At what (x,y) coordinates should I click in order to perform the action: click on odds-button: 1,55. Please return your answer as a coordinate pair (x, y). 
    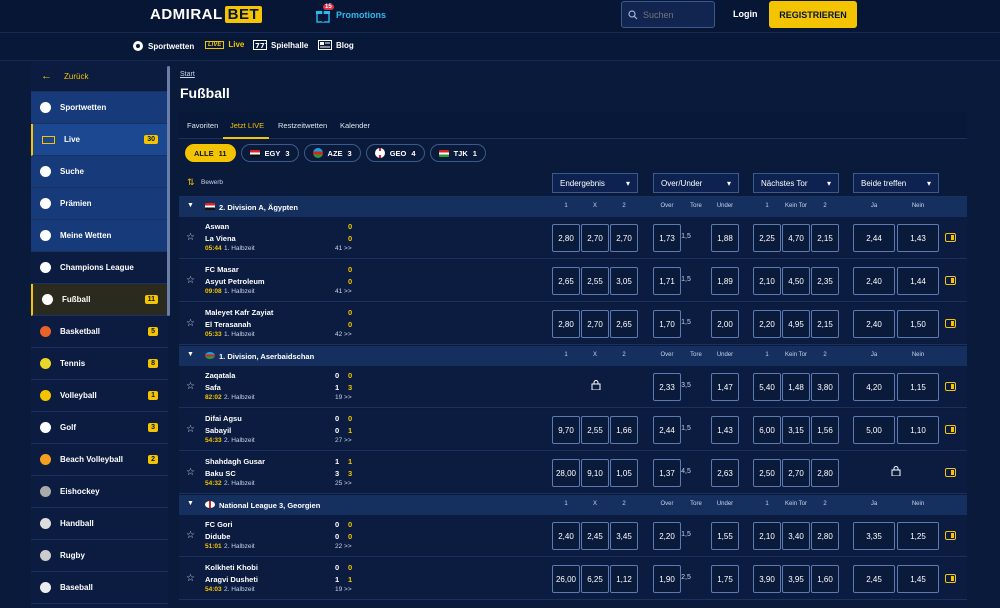
    Looking at the image, I should click on (725, 536).